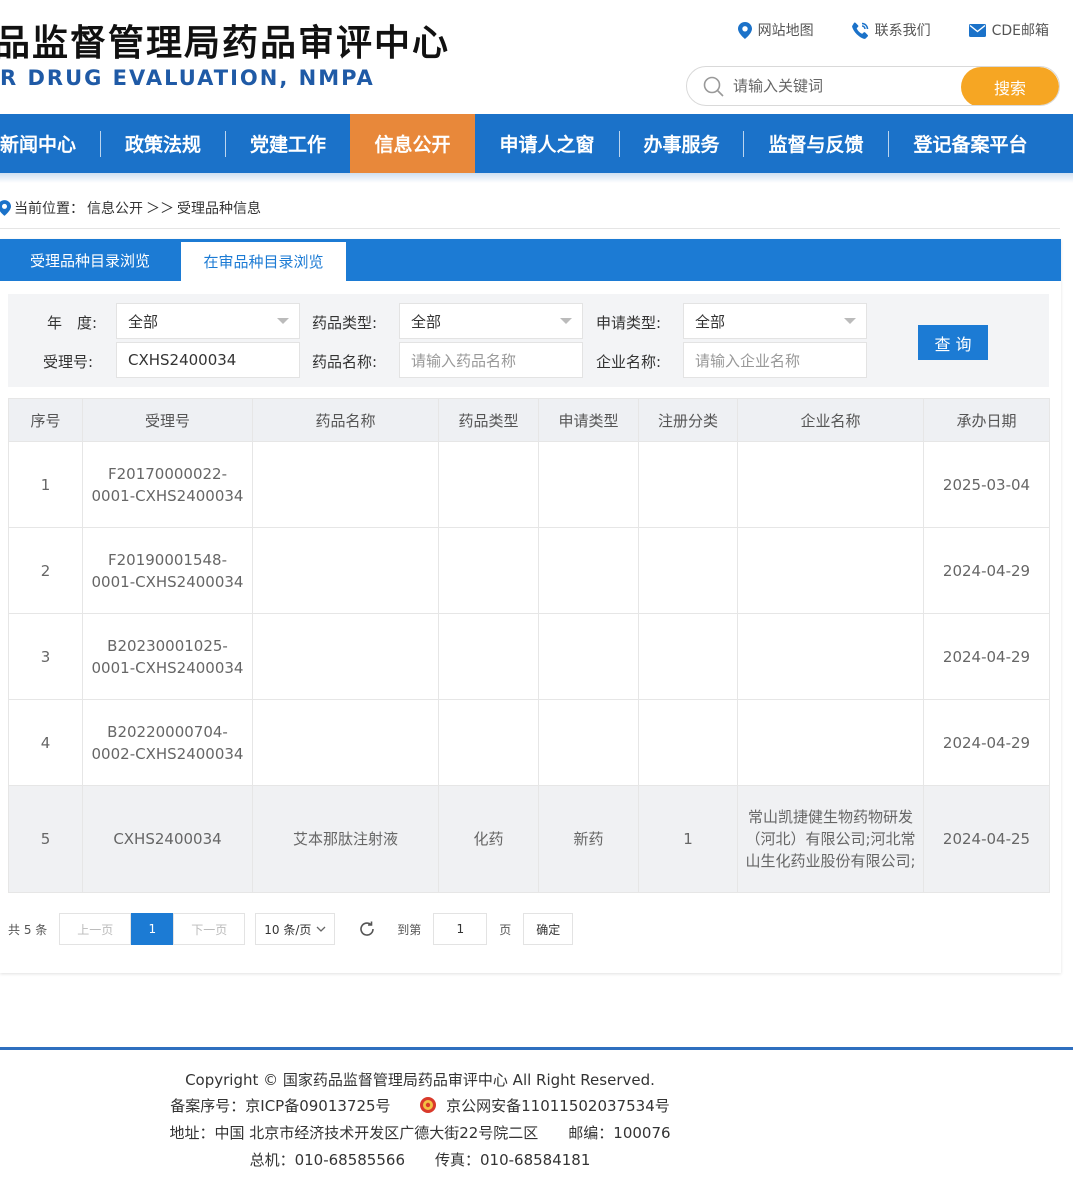  I want to click on phone-fax-text: 总机：010-68585566 传真：010-68584181, so click(420, 1160).